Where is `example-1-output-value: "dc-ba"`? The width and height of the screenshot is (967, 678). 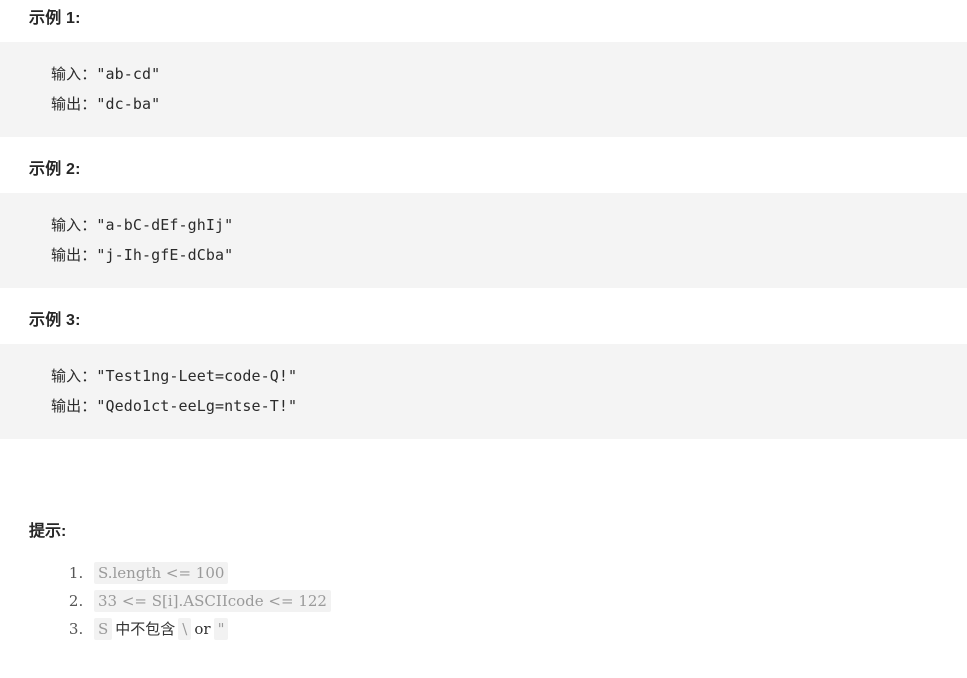
example-1-output-value: "dc-ba" is located at coordinates (128, 104).